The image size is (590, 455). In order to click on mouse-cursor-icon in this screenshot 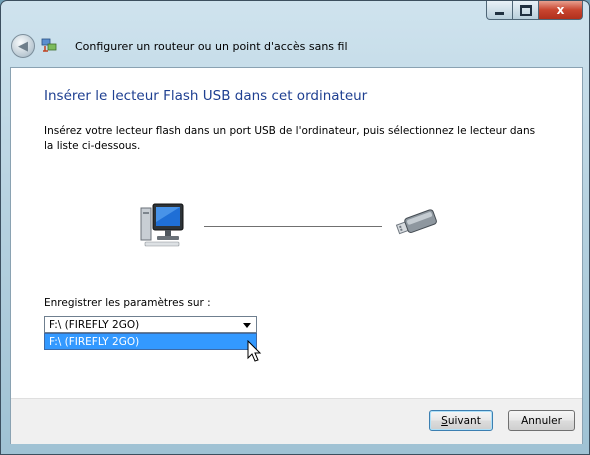, I will do `click(254, 351)`.